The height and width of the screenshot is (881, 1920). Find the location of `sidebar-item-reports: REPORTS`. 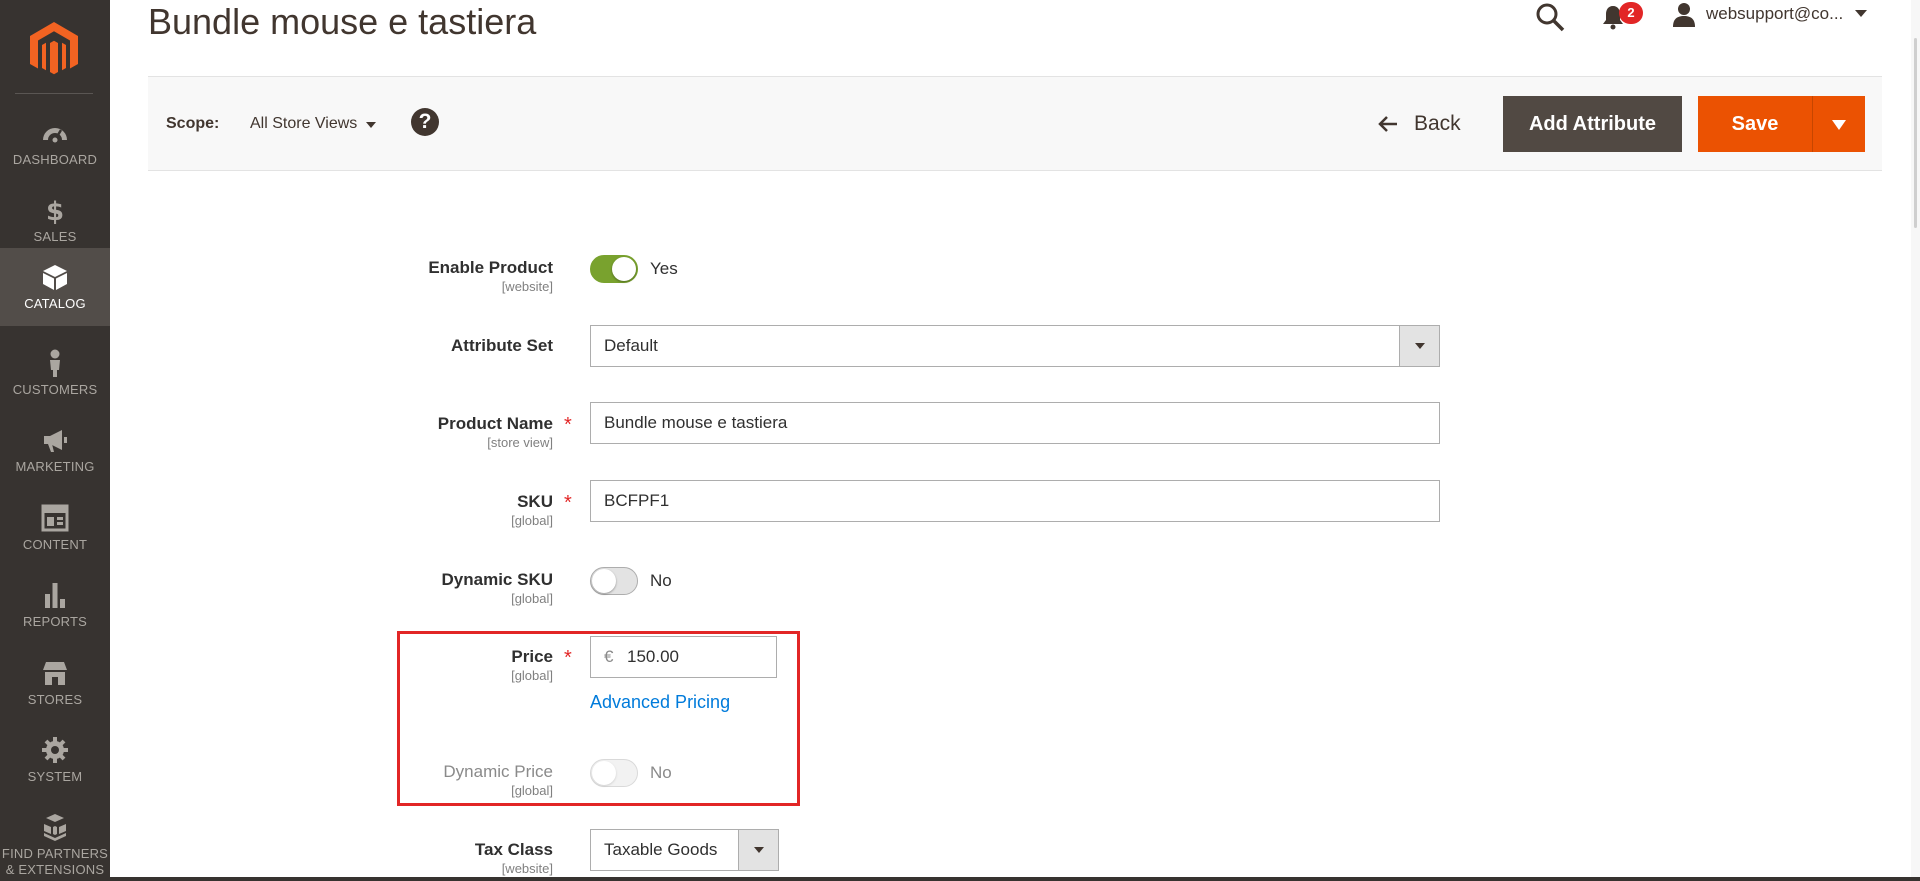

sidebar-item-reports: REPORTS is located at coordinates (55, 604).